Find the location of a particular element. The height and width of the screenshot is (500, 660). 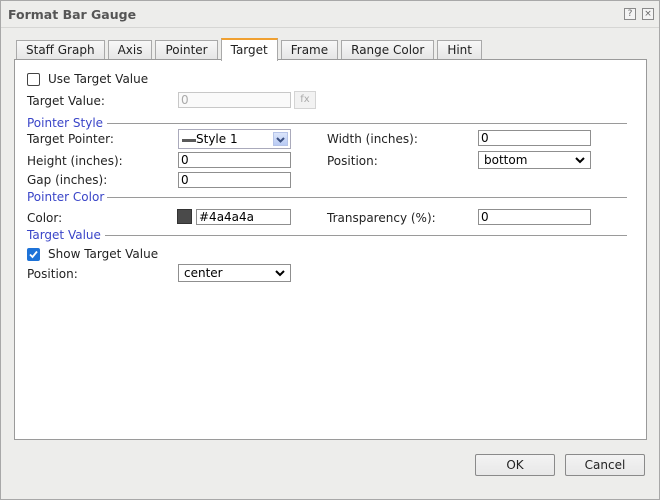

help-icon: ? is located at coordinates (630, 14).